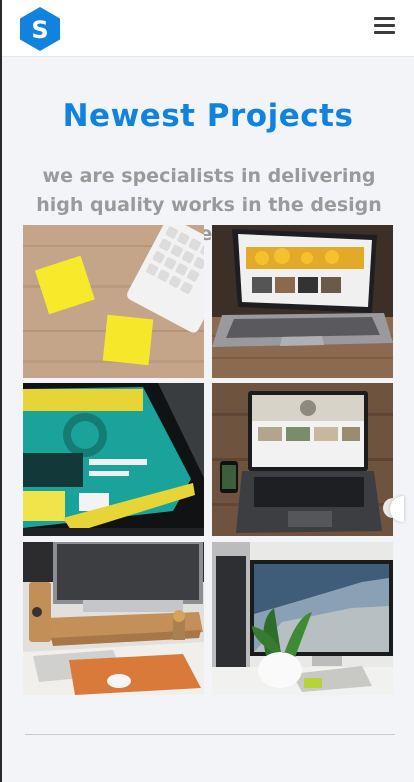  Describe the element at coordinates (302, 459) in the screenshot. I see `laptop-and-phone-desk-photo` at that location.